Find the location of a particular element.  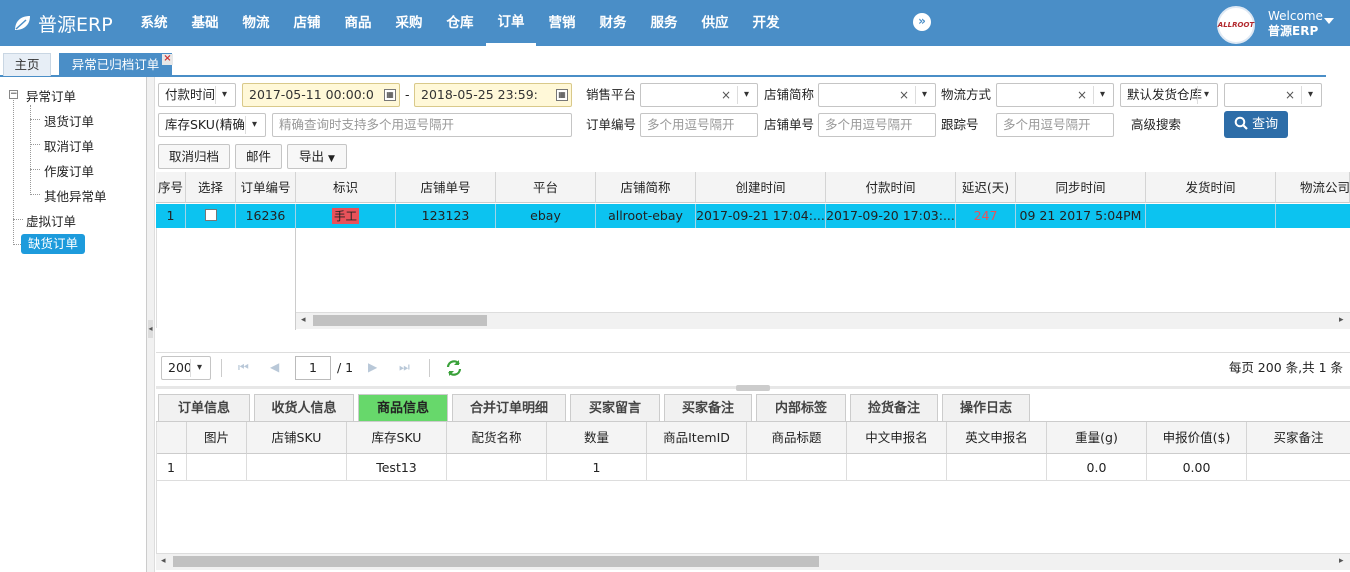

nav-purchase: 采购 is located at coordinates (409, 23).